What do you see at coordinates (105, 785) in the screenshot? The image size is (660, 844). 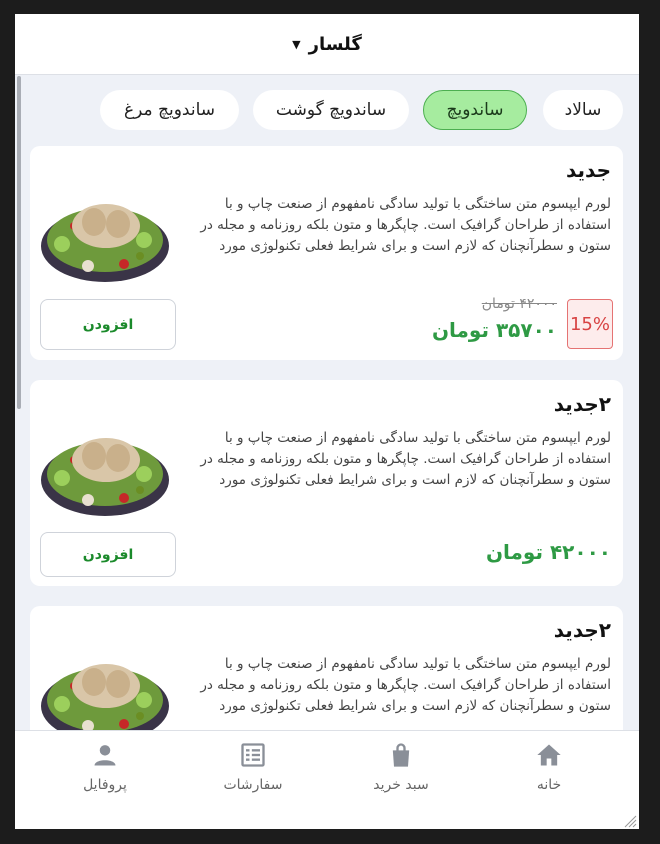 I see `nav-label: پروفایل` at bounding box center [105, 785].